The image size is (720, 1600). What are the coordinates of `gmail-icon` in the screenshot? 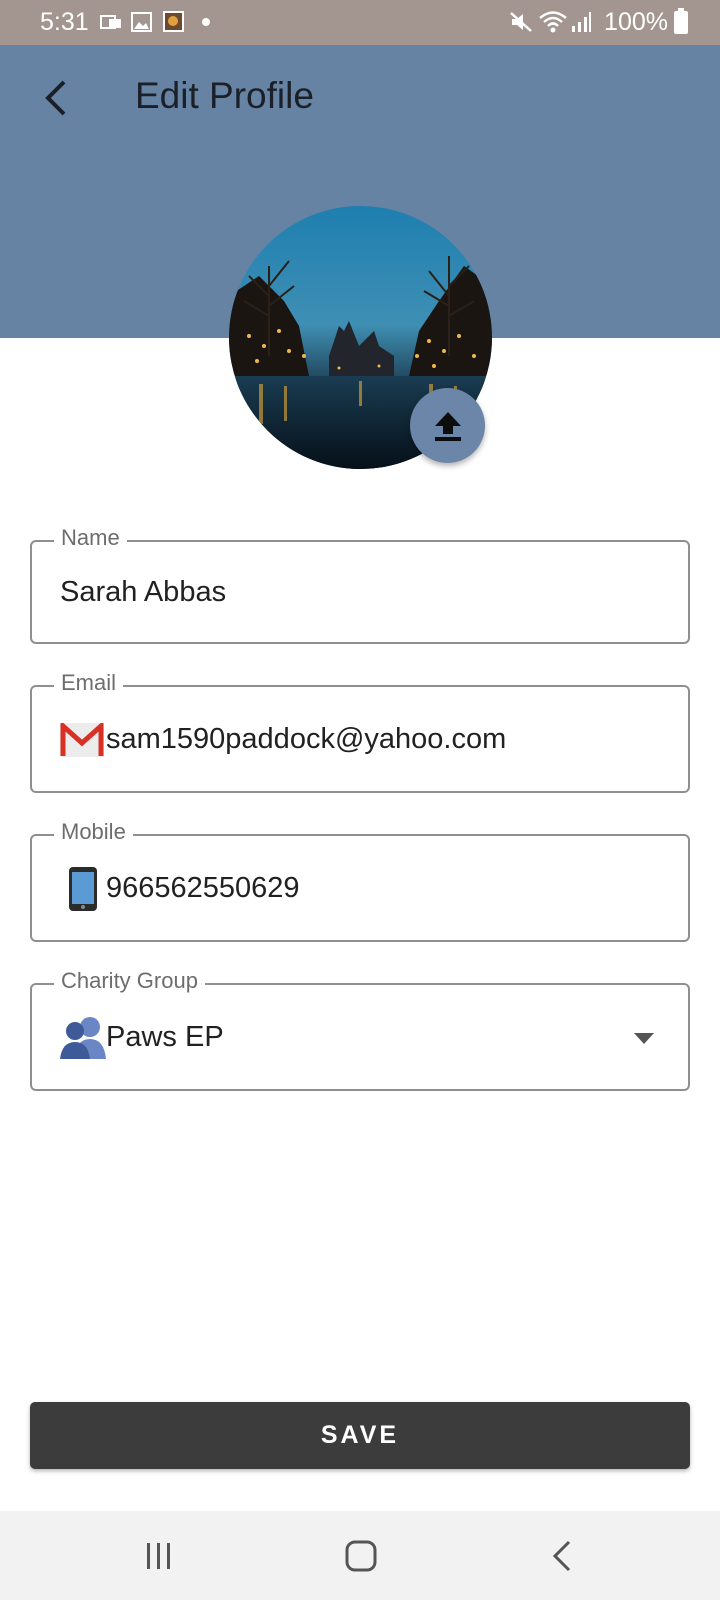 It's located at (82, 740).